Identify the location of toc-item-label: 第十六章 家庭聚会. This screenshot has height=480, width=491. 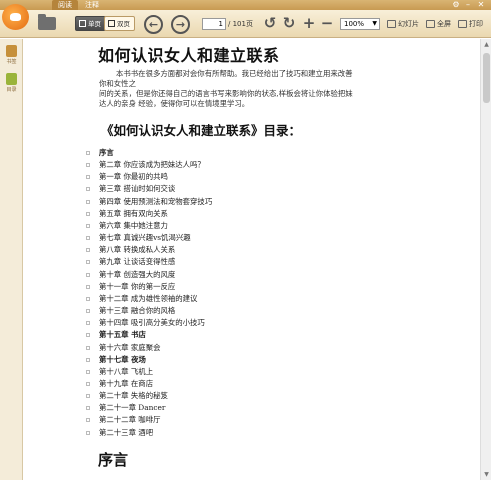
(130, 347).